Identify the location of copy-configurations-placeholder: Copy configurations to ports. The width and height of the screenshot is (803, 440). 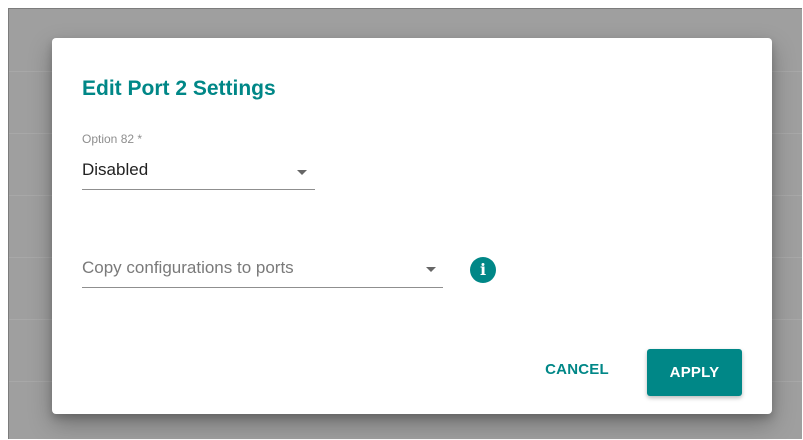
(188, 267).